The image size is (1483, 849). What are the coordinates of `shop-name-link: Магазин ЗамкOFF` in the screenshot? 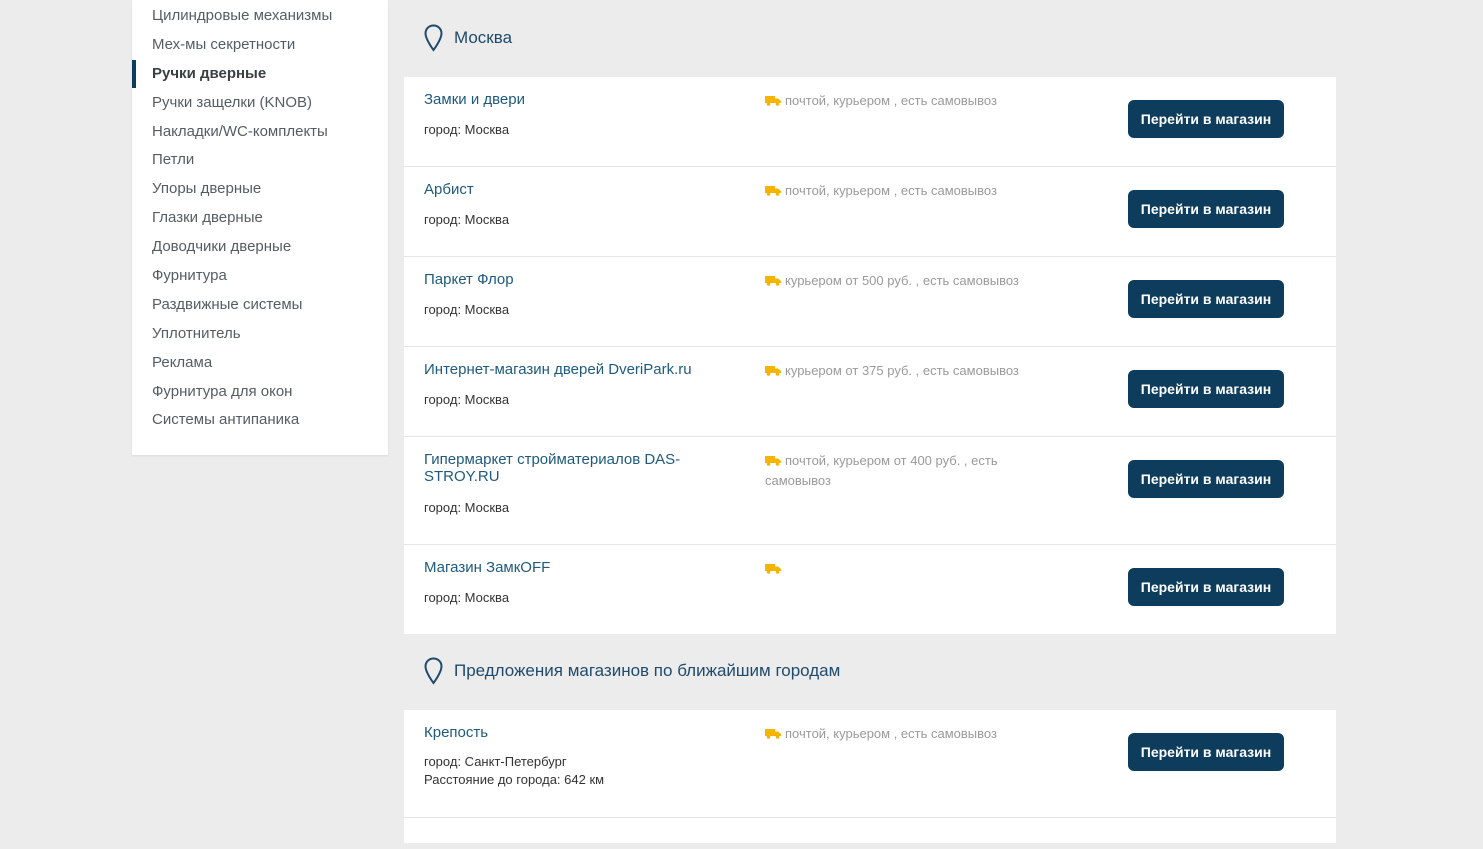 It's located at (574, 567).